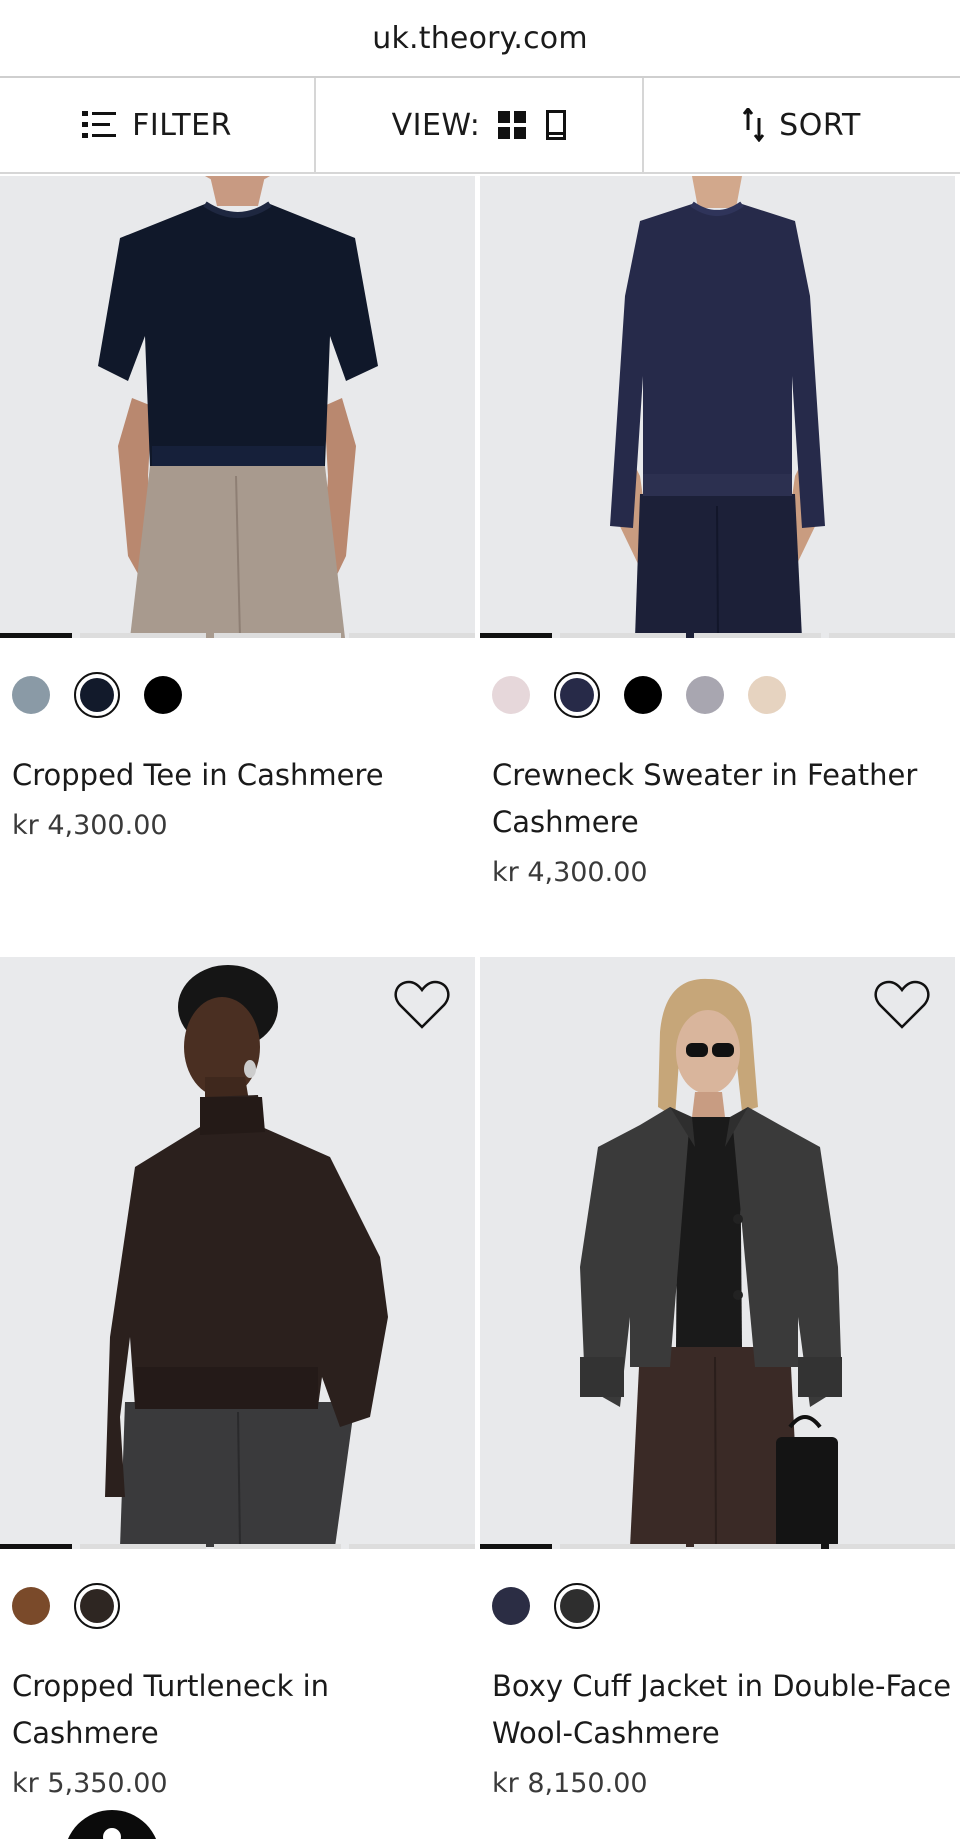  What do you see at coordinates (754, 125) in the screenshot?
I see `sort-arrows-icon` at bounding box center [754, 125].